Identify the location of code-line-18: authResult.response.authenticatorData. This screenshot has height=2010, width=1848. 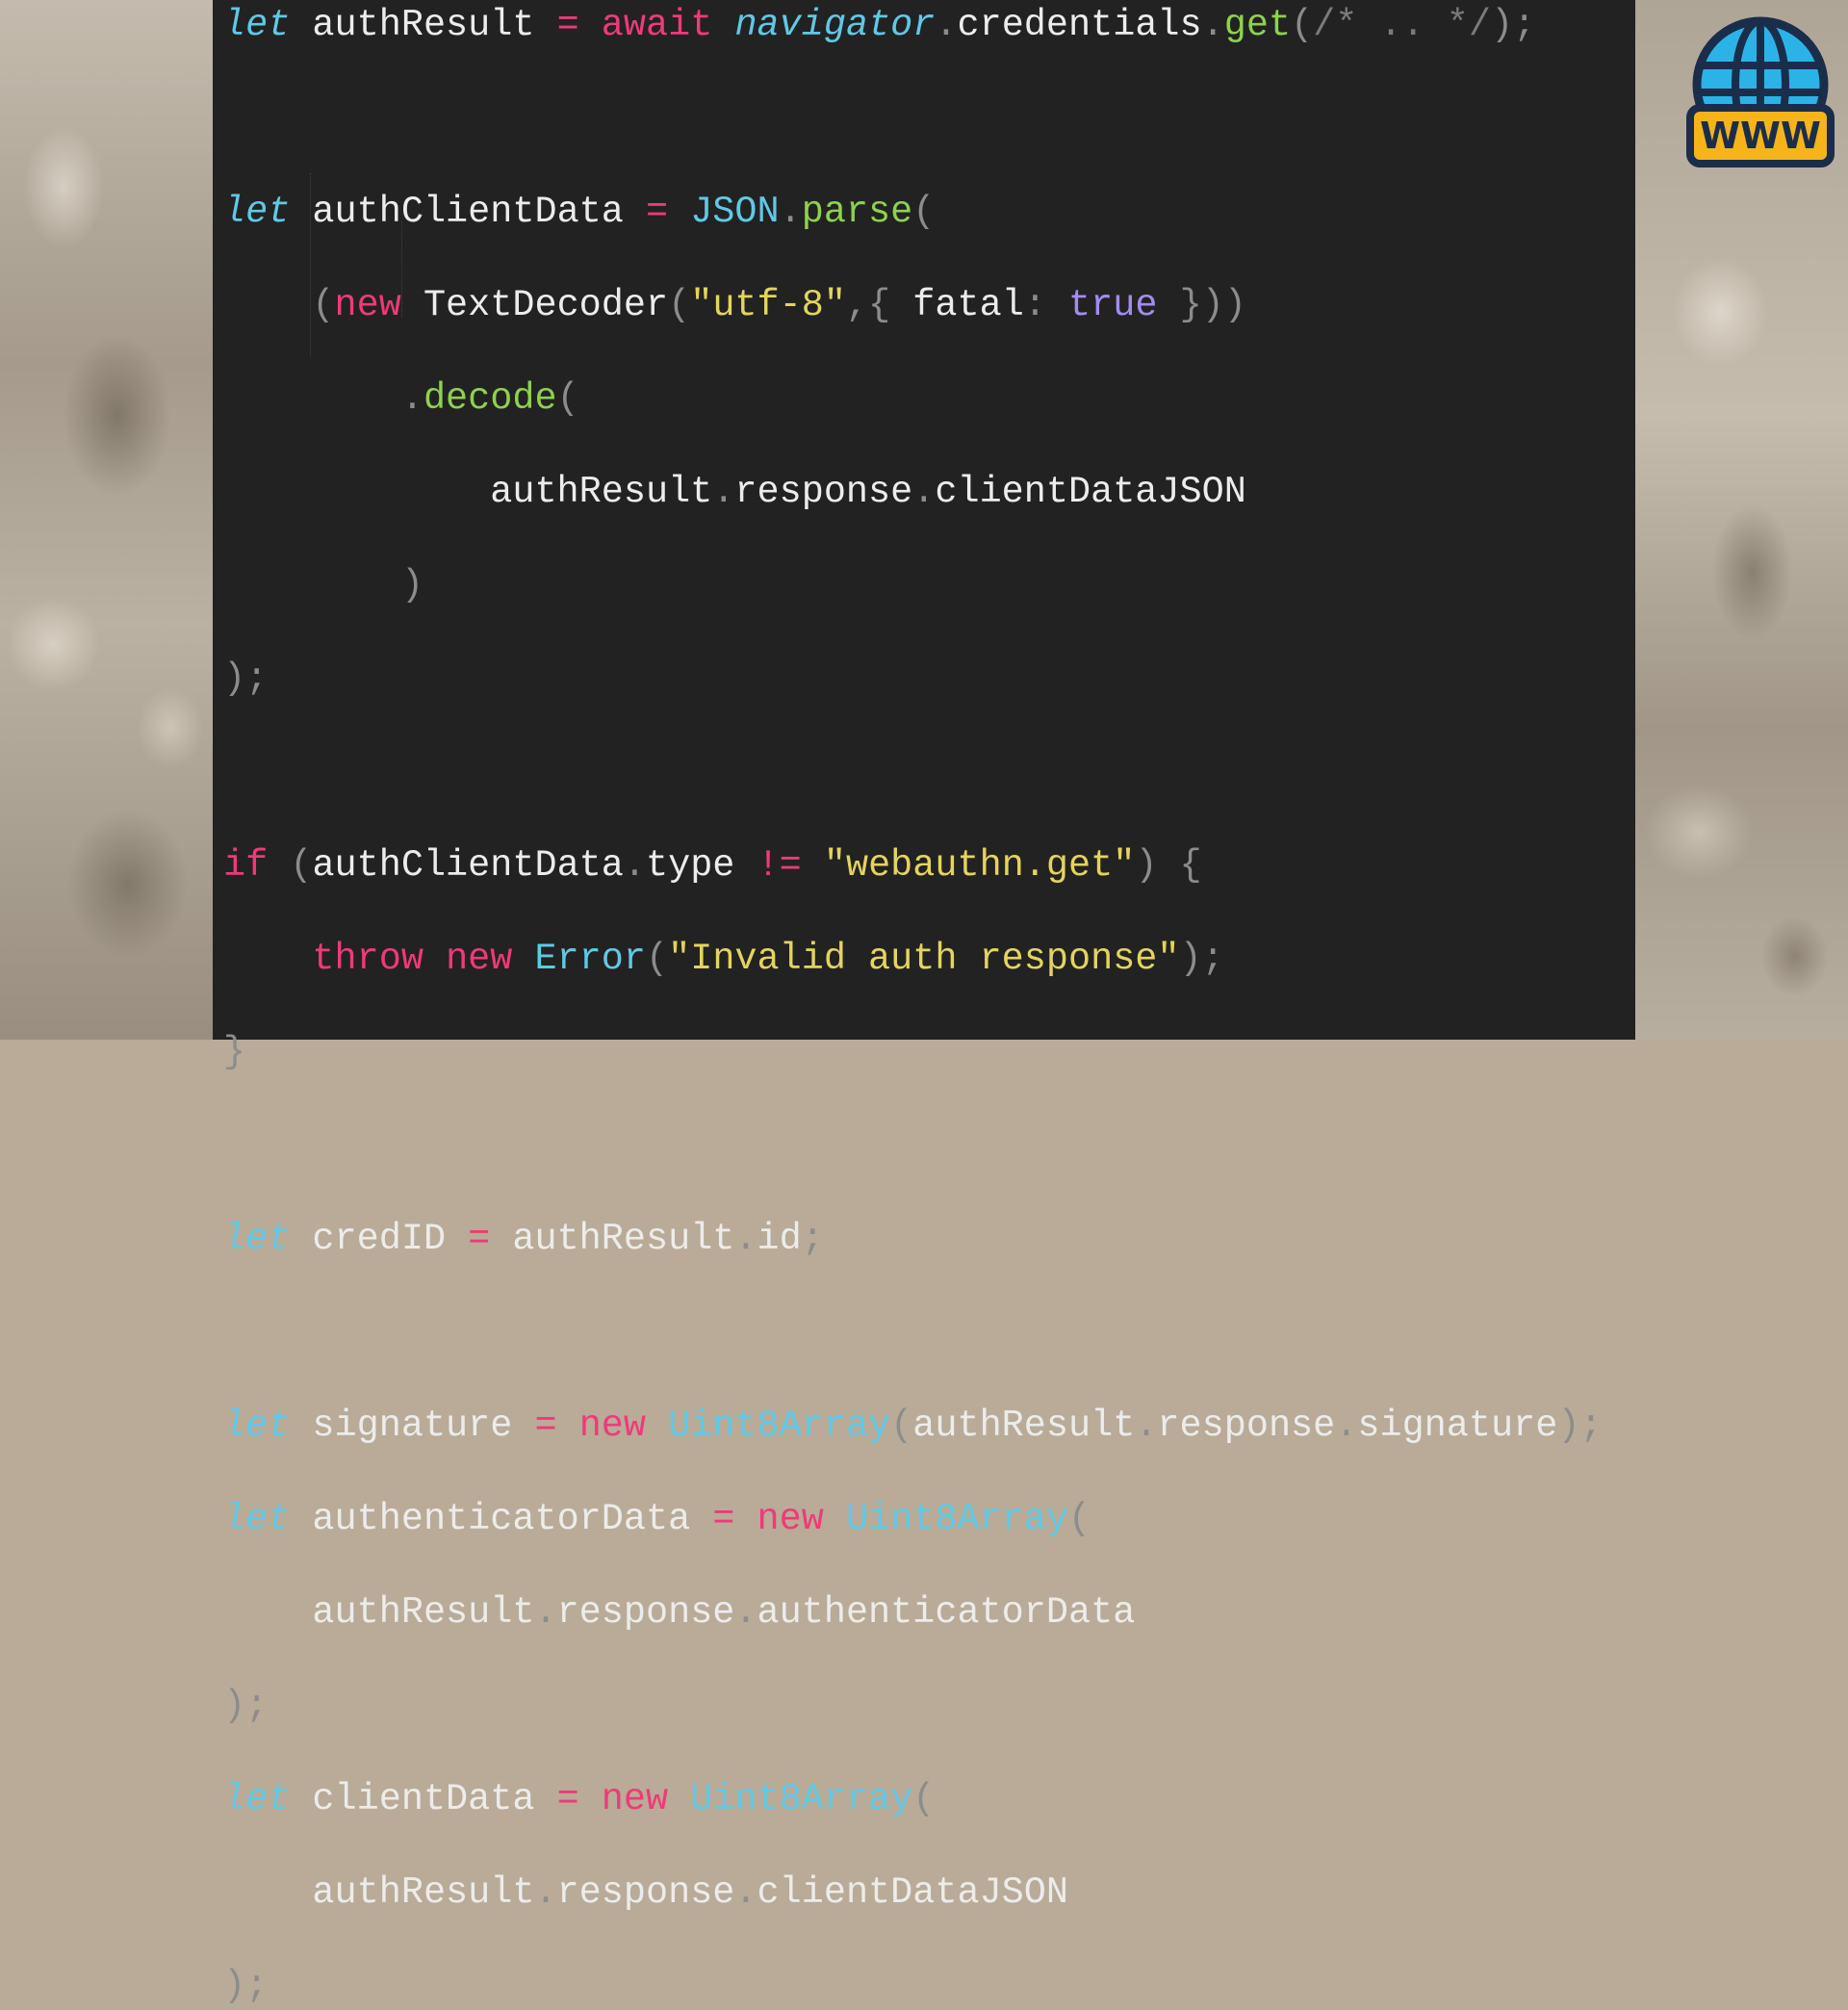
(913, 1612).